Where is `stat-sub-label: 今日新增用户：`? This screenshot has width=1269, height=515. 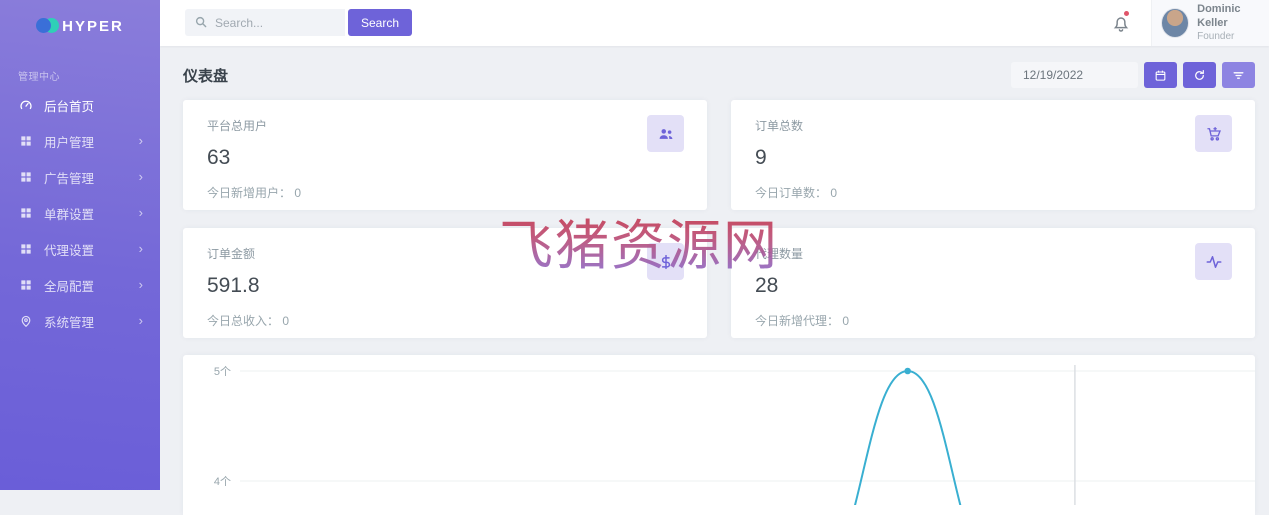 stat-sub-label: 今日新增用户： is located at coordinates (249, 193).